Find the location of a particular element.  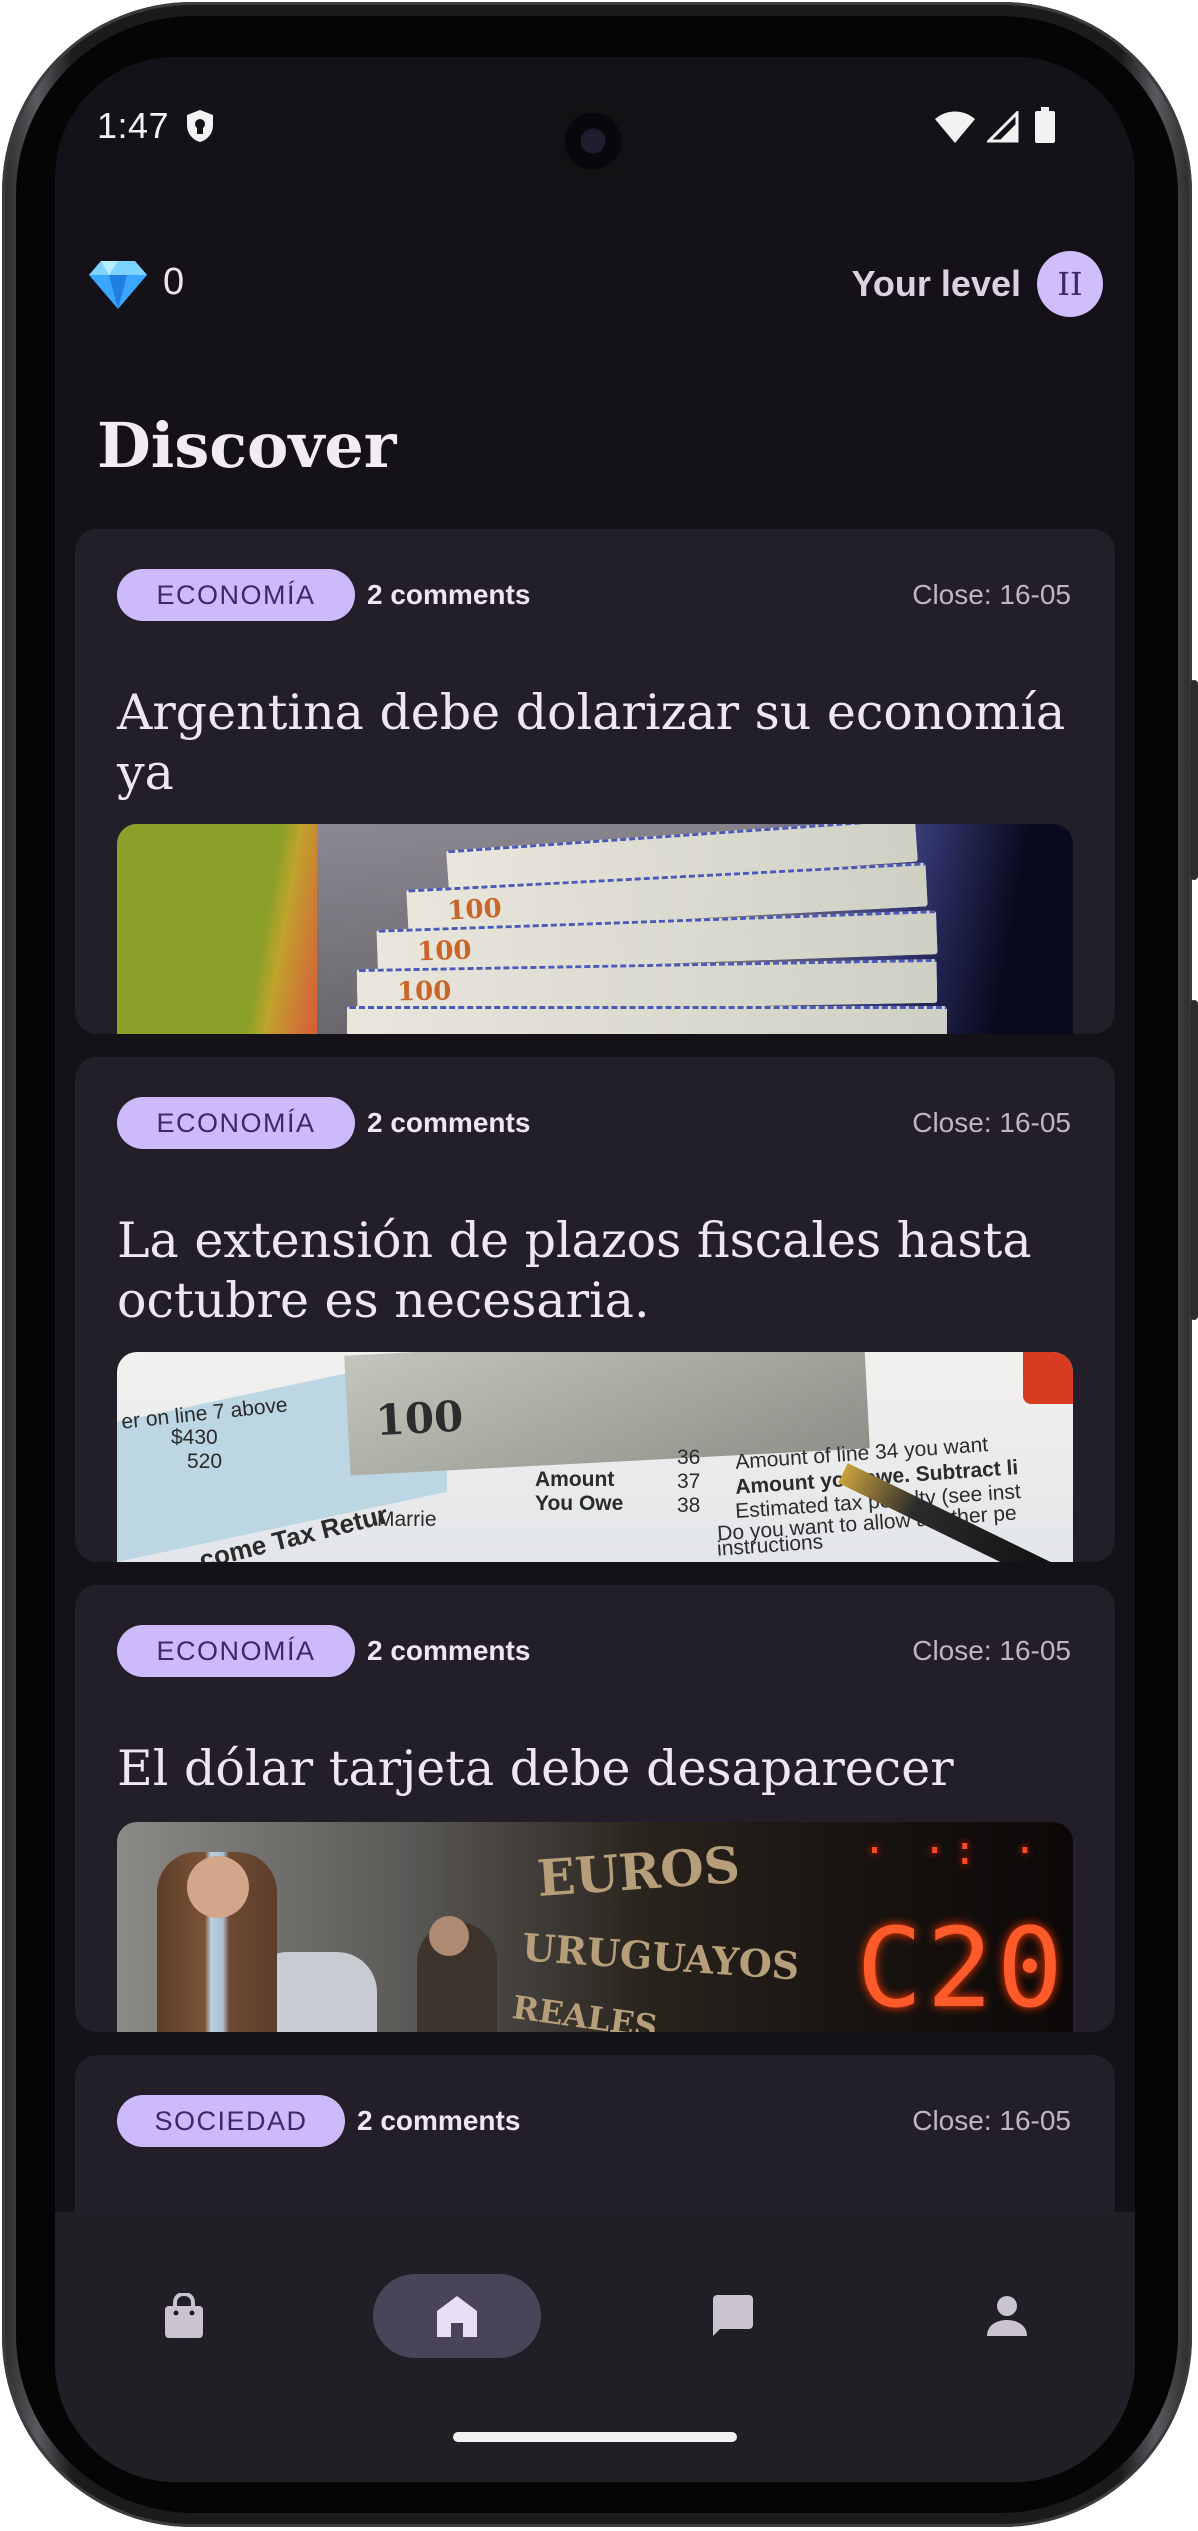

form-text: 38 is located at coordinates (689, 1505).